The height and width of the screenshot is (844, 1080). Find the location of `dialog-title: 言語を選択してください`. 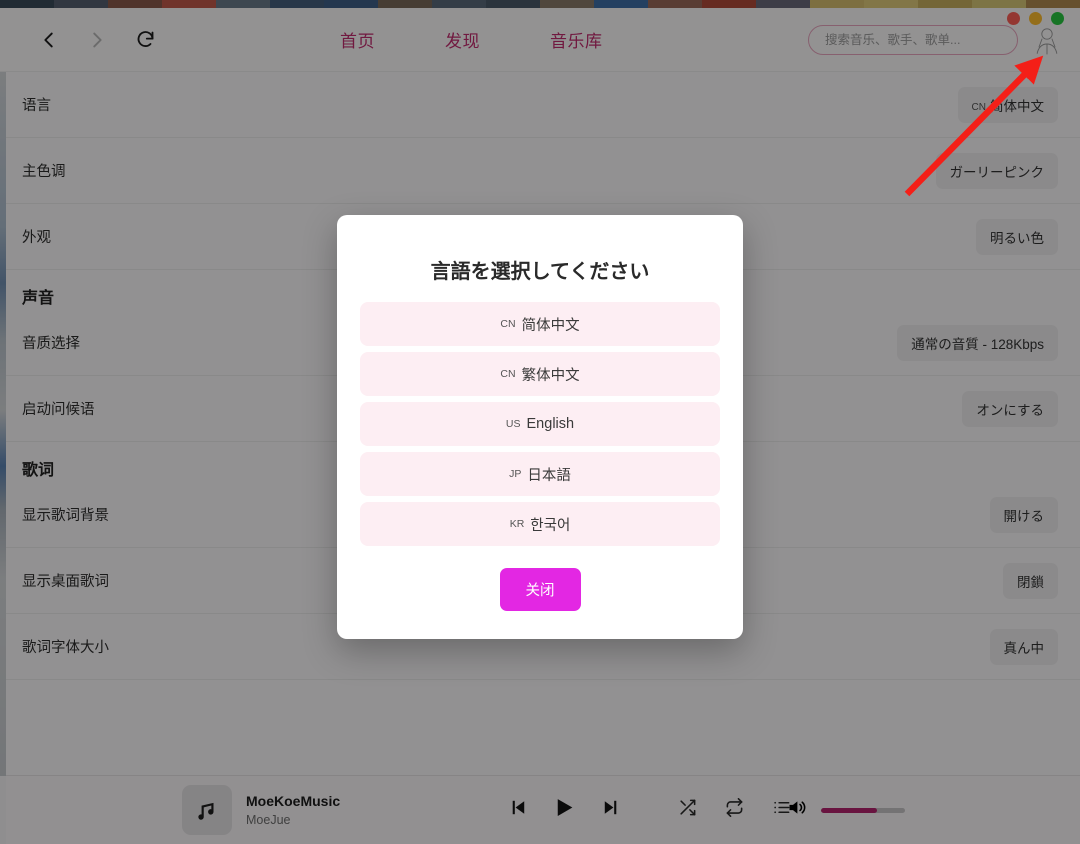

dialog-title: 言語を選択してください is located at coordinates (540, 272).